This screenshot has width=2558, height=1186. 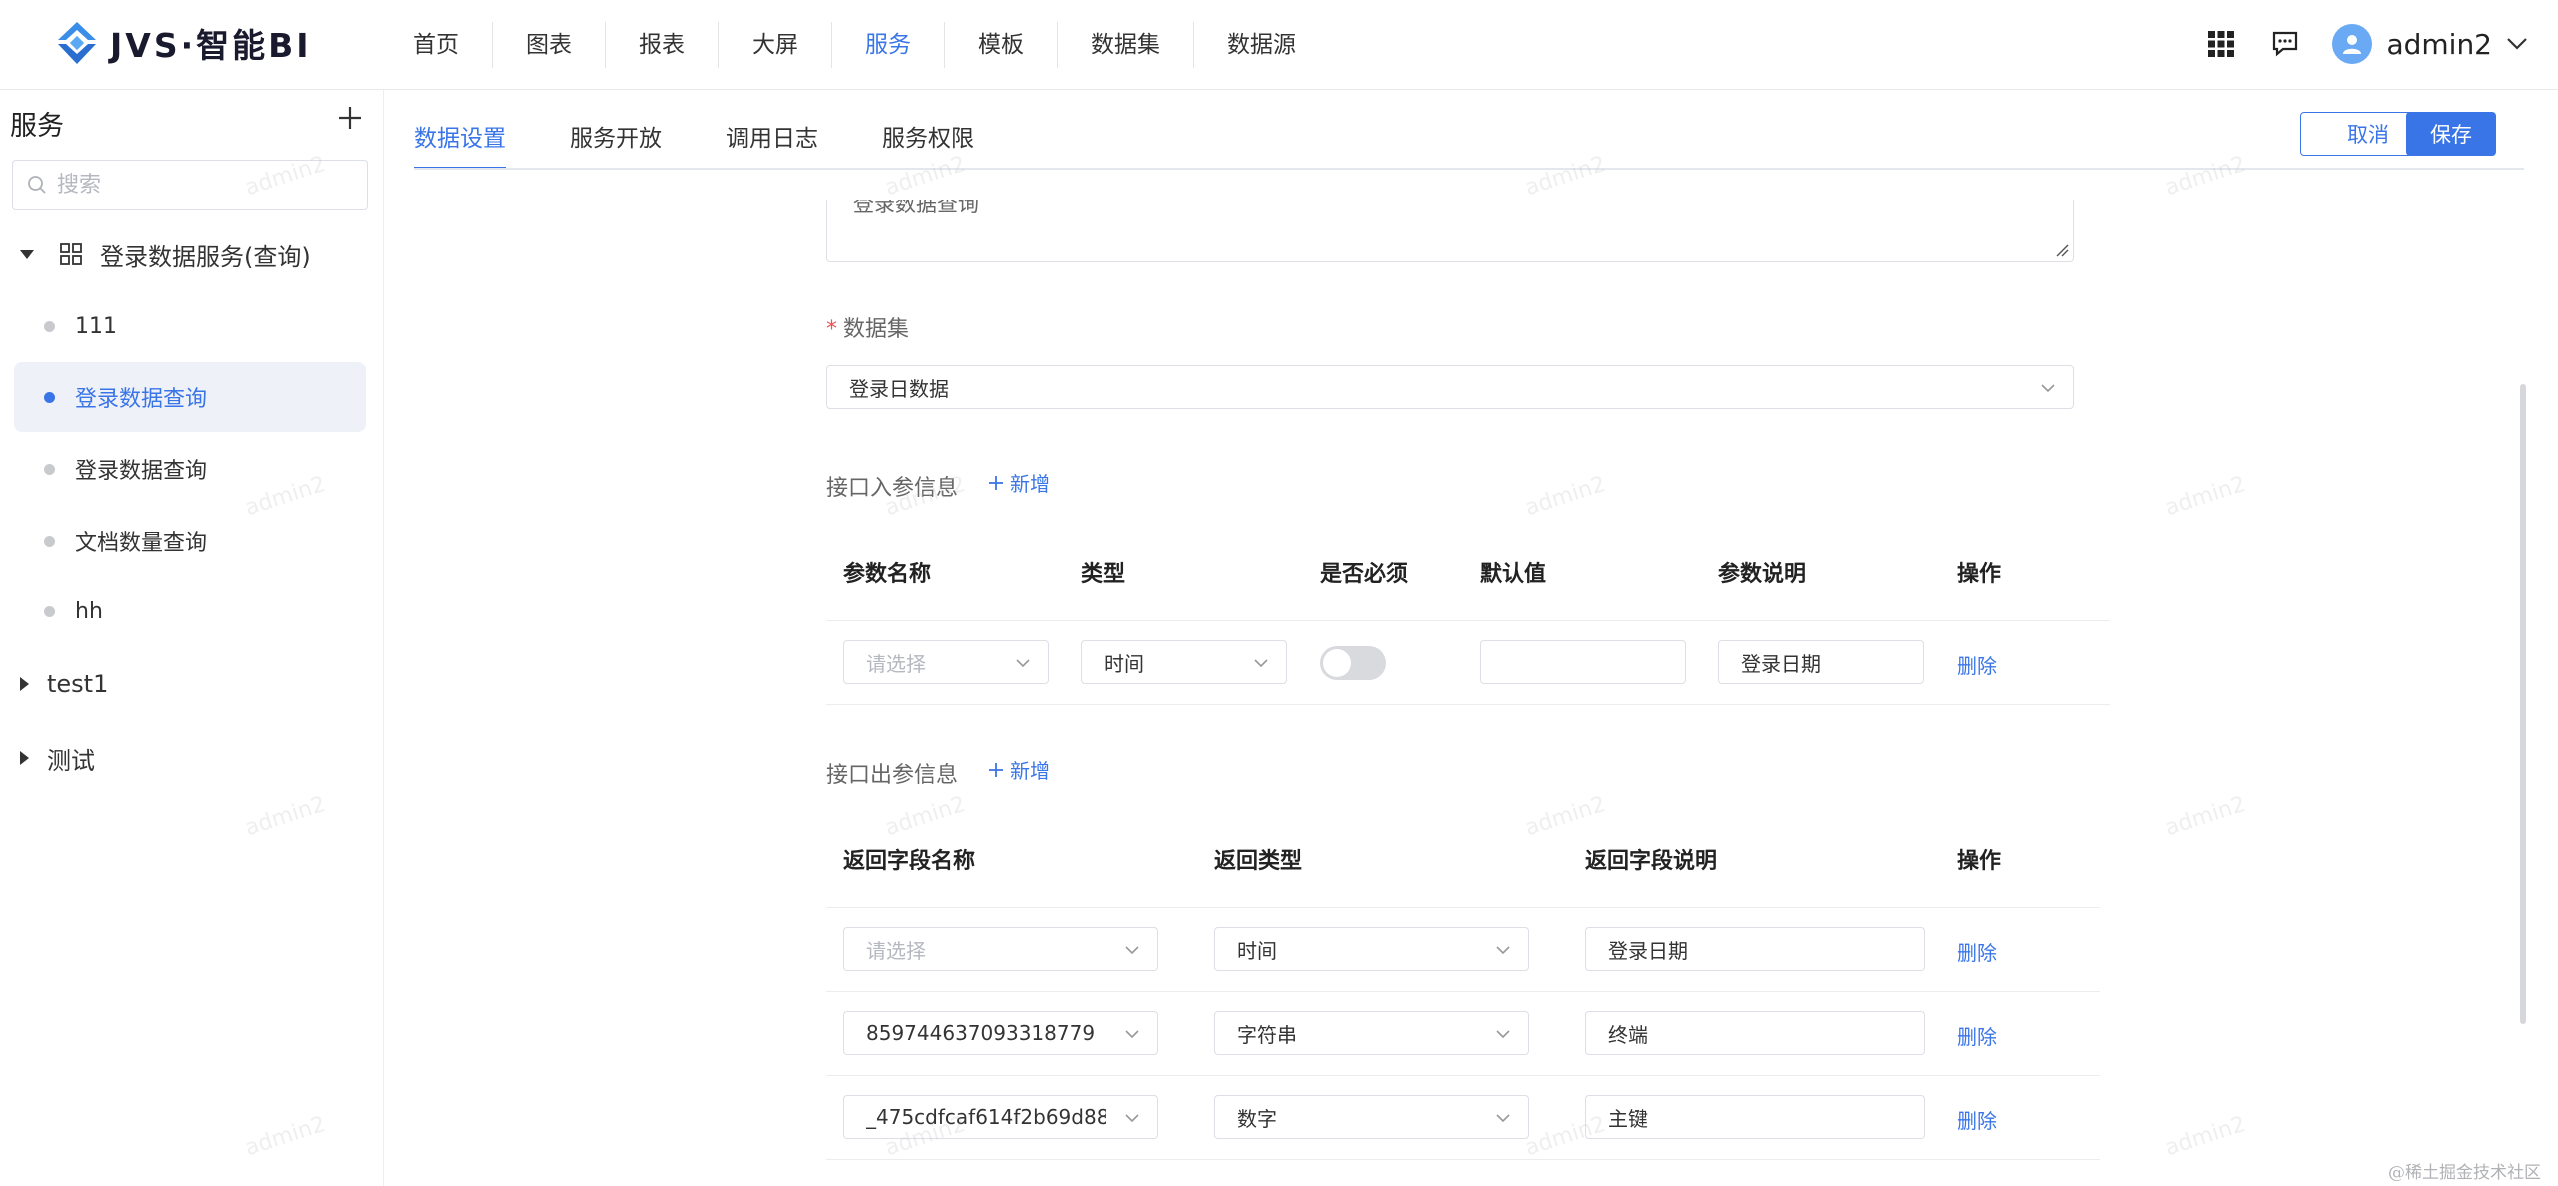 I want to click on tree-group-label: 测试, so click(x=71, y=760).